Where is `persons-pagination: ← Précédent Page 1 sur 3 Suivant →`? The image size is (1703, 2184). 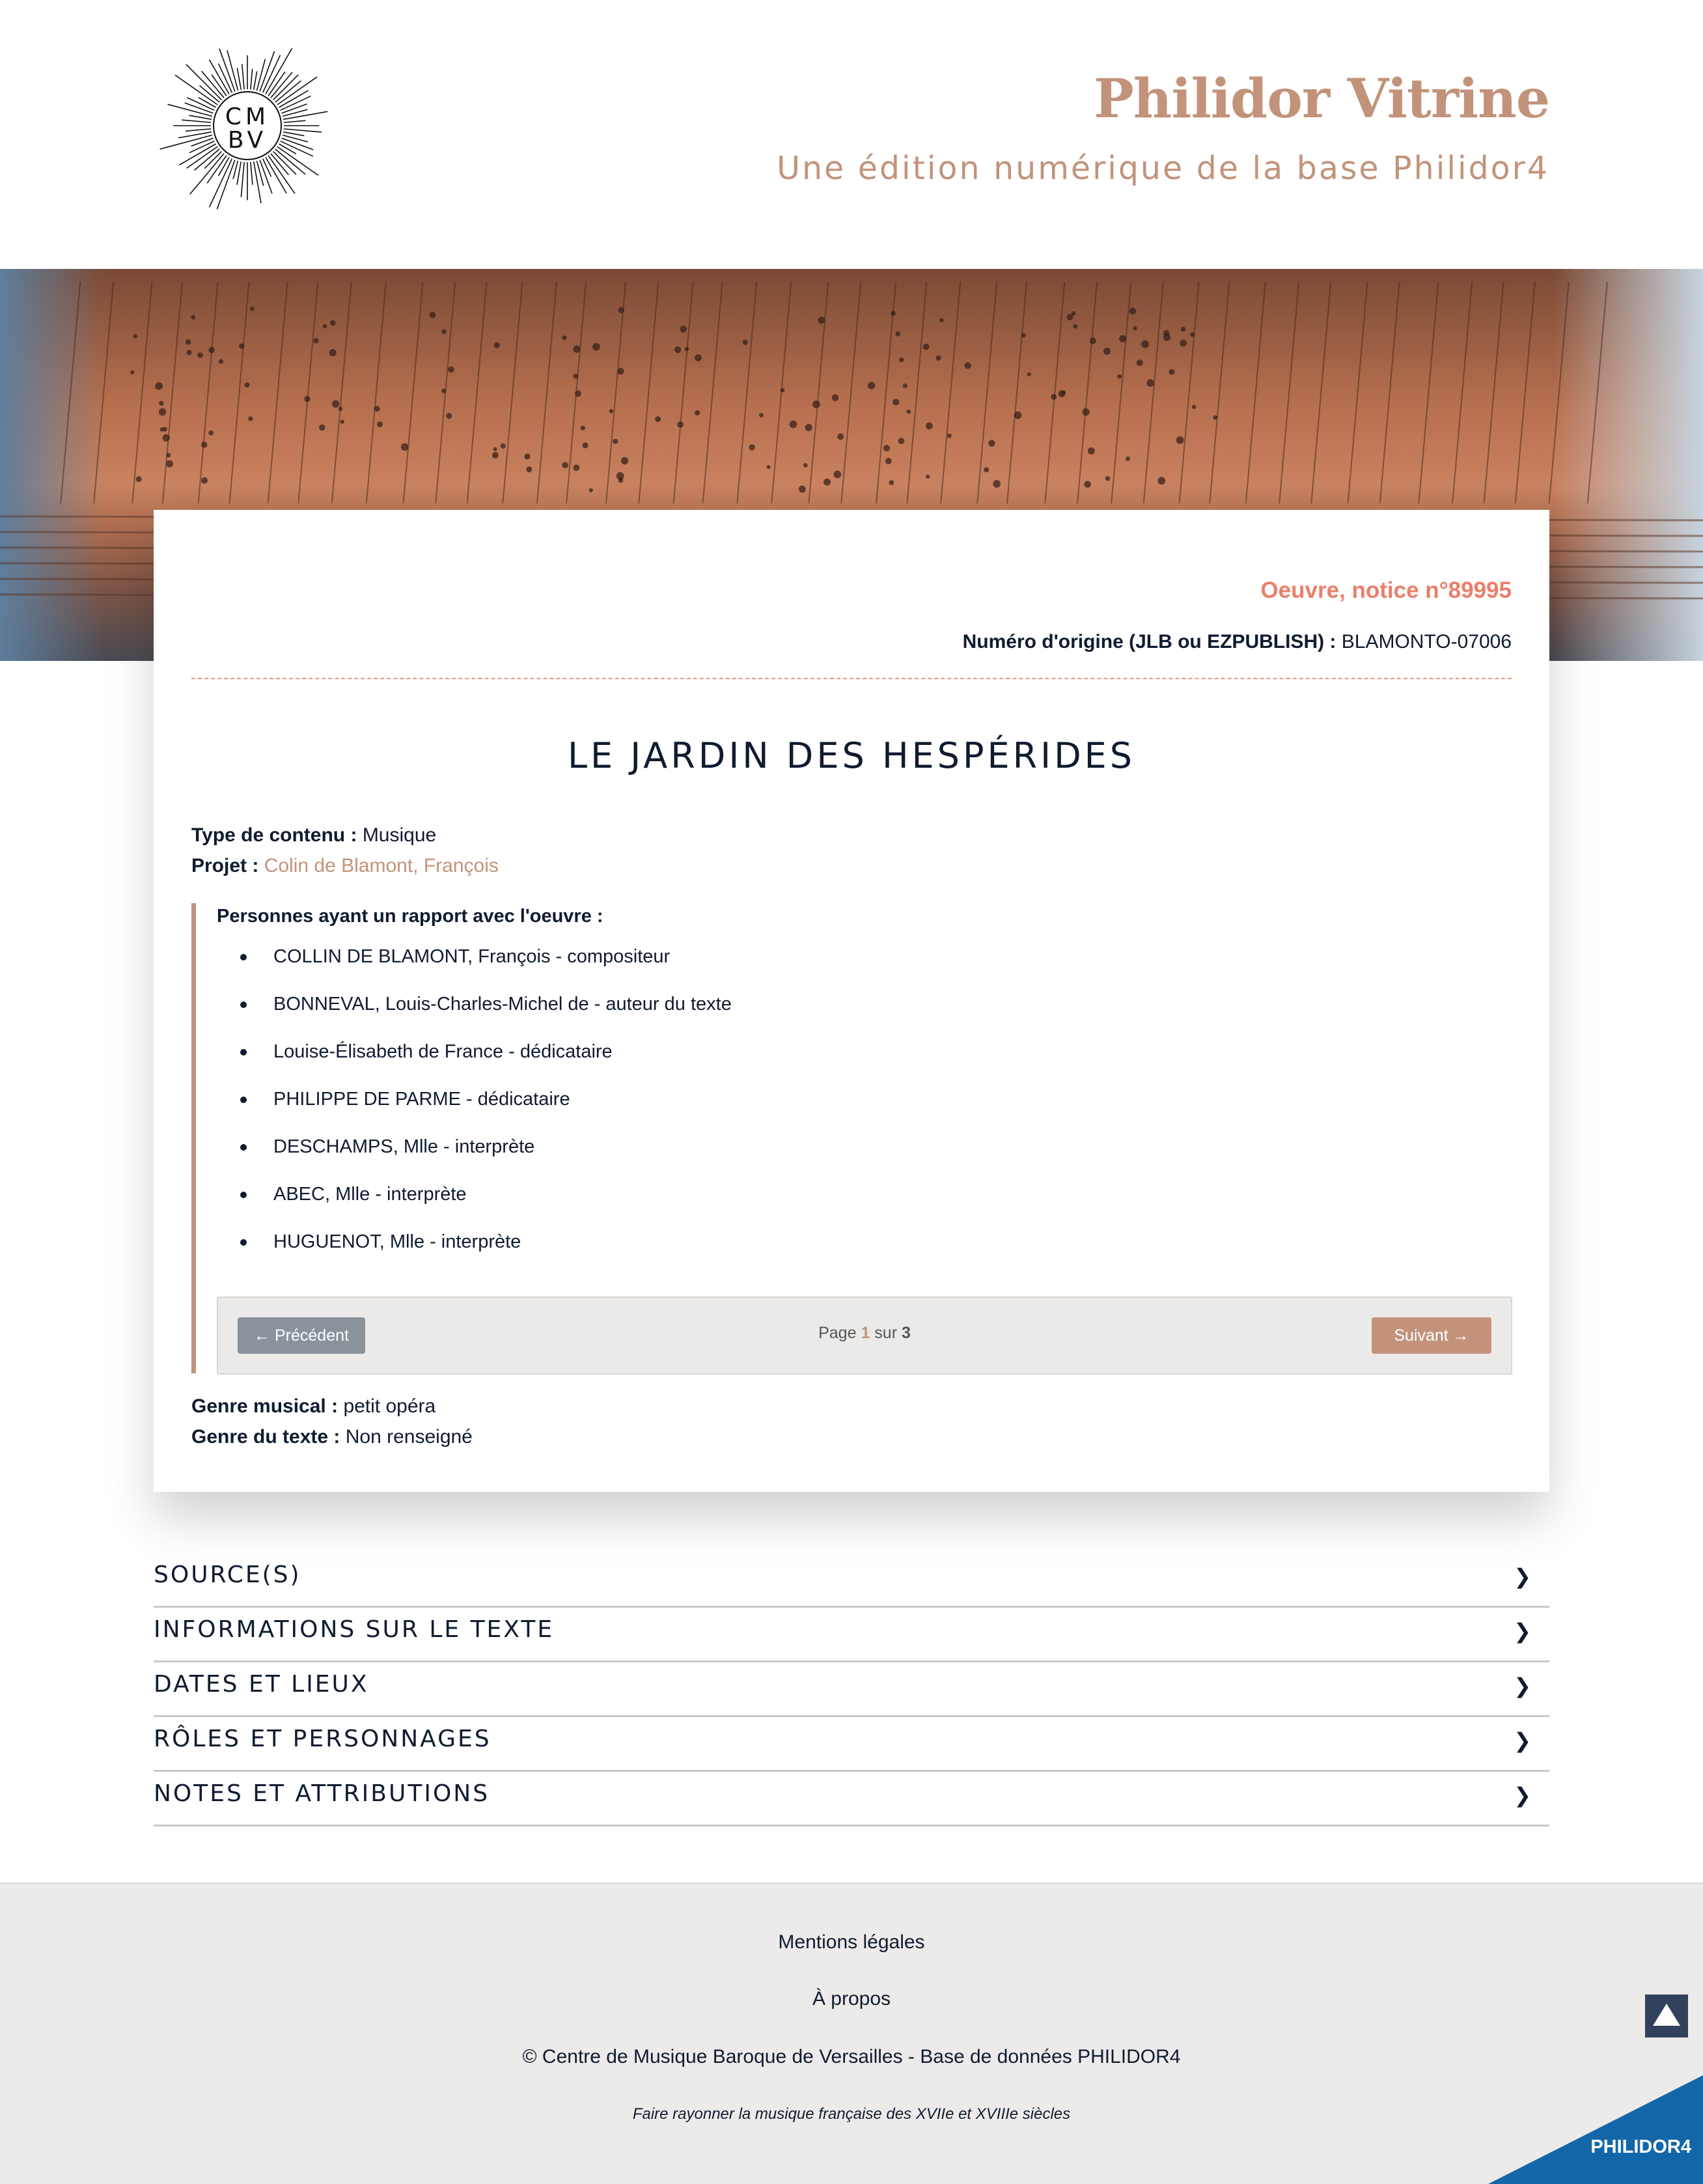
persons-pagination: ← Précédent Page 1 sur 3 Suivant → is located at coordinates (864, 1336).